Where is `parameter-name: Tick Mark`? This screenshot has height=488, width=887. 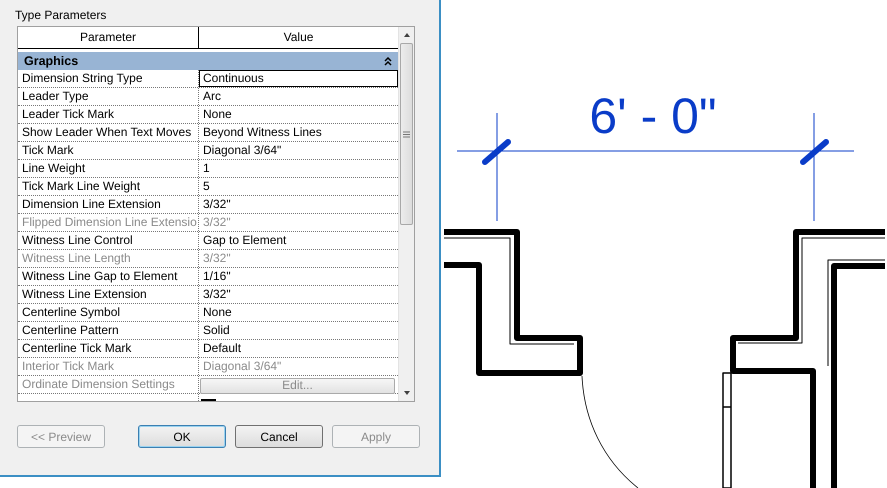
parameter-name: Tick Mark is located at coordinates (108, 150).